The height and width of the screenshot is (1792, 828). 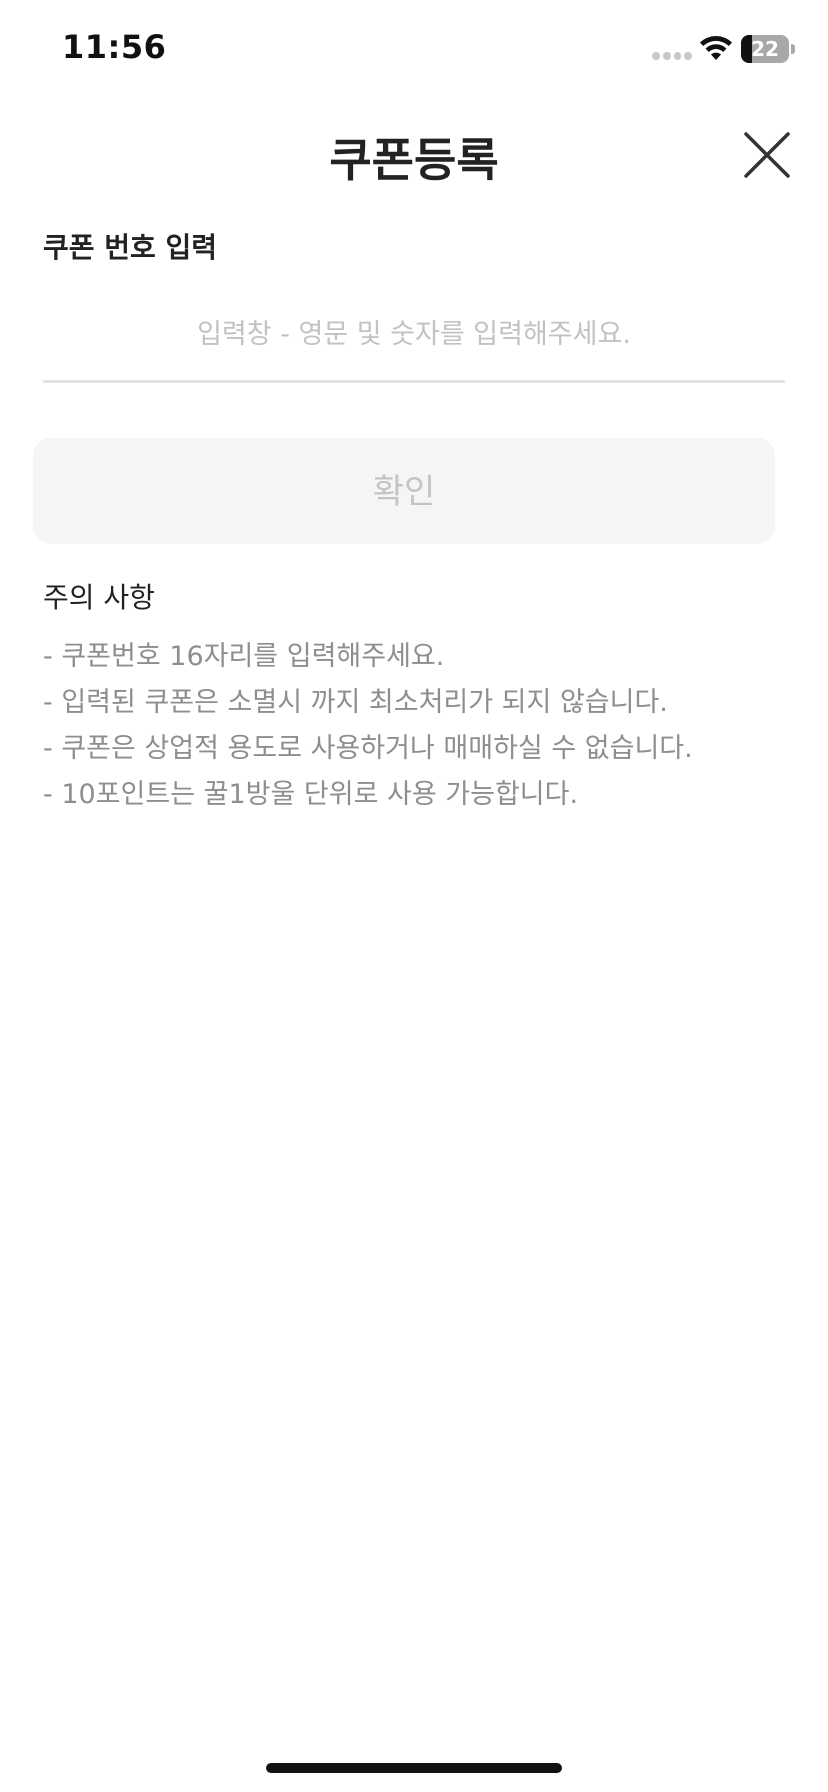 What do you see at coordinates (793, 49) in the screenshot?
I see `battery-cap` at bounding box center [793, 49].